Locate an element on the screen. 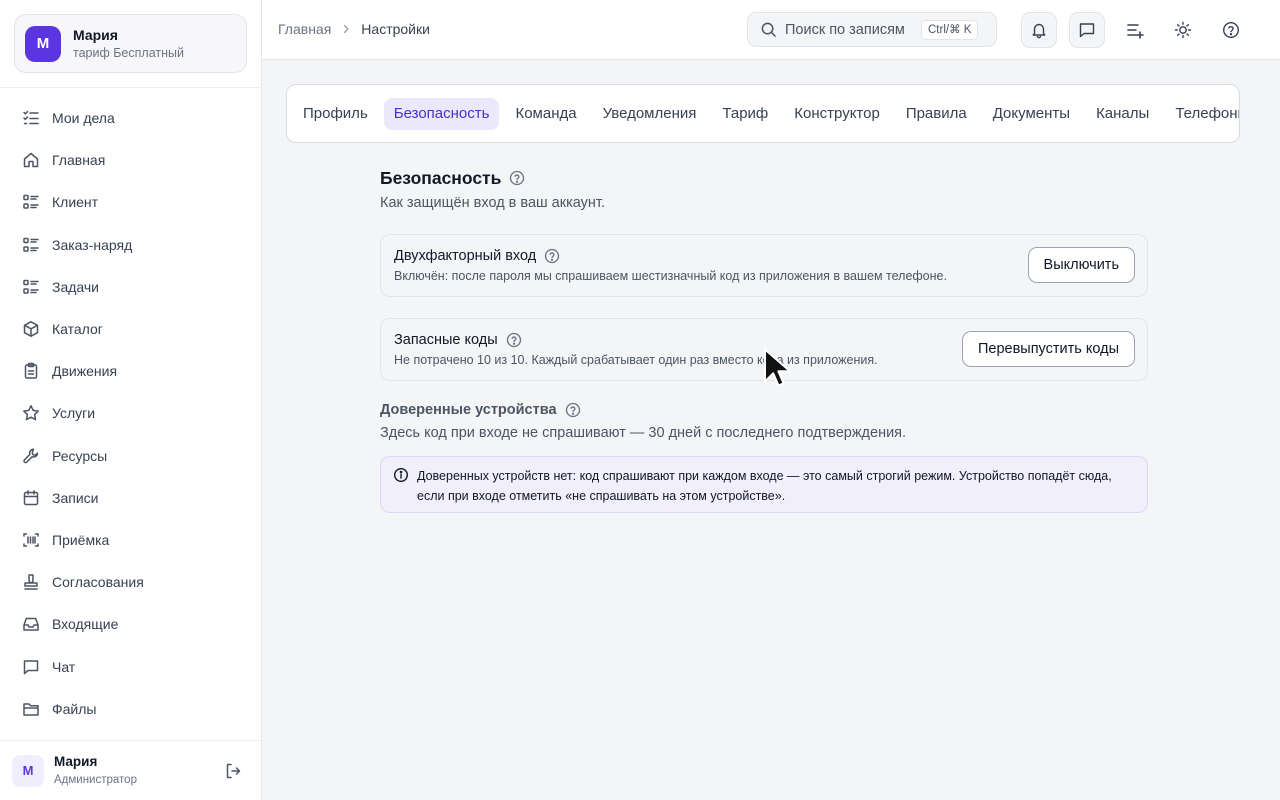  sidebar-item-approvals: Согласования is located at coordinates (130, 582).